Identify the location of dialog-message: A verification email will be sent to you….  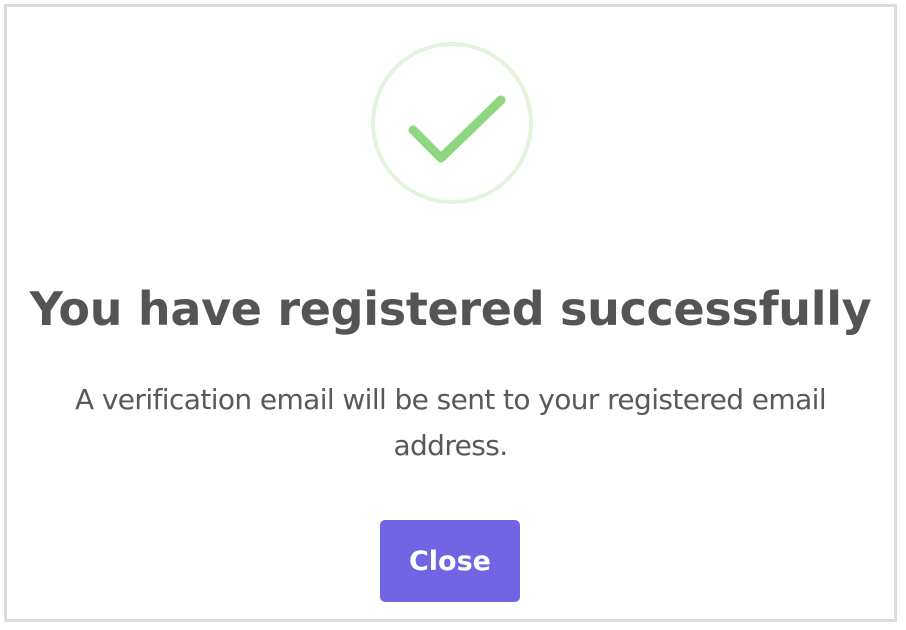
(450, 422).